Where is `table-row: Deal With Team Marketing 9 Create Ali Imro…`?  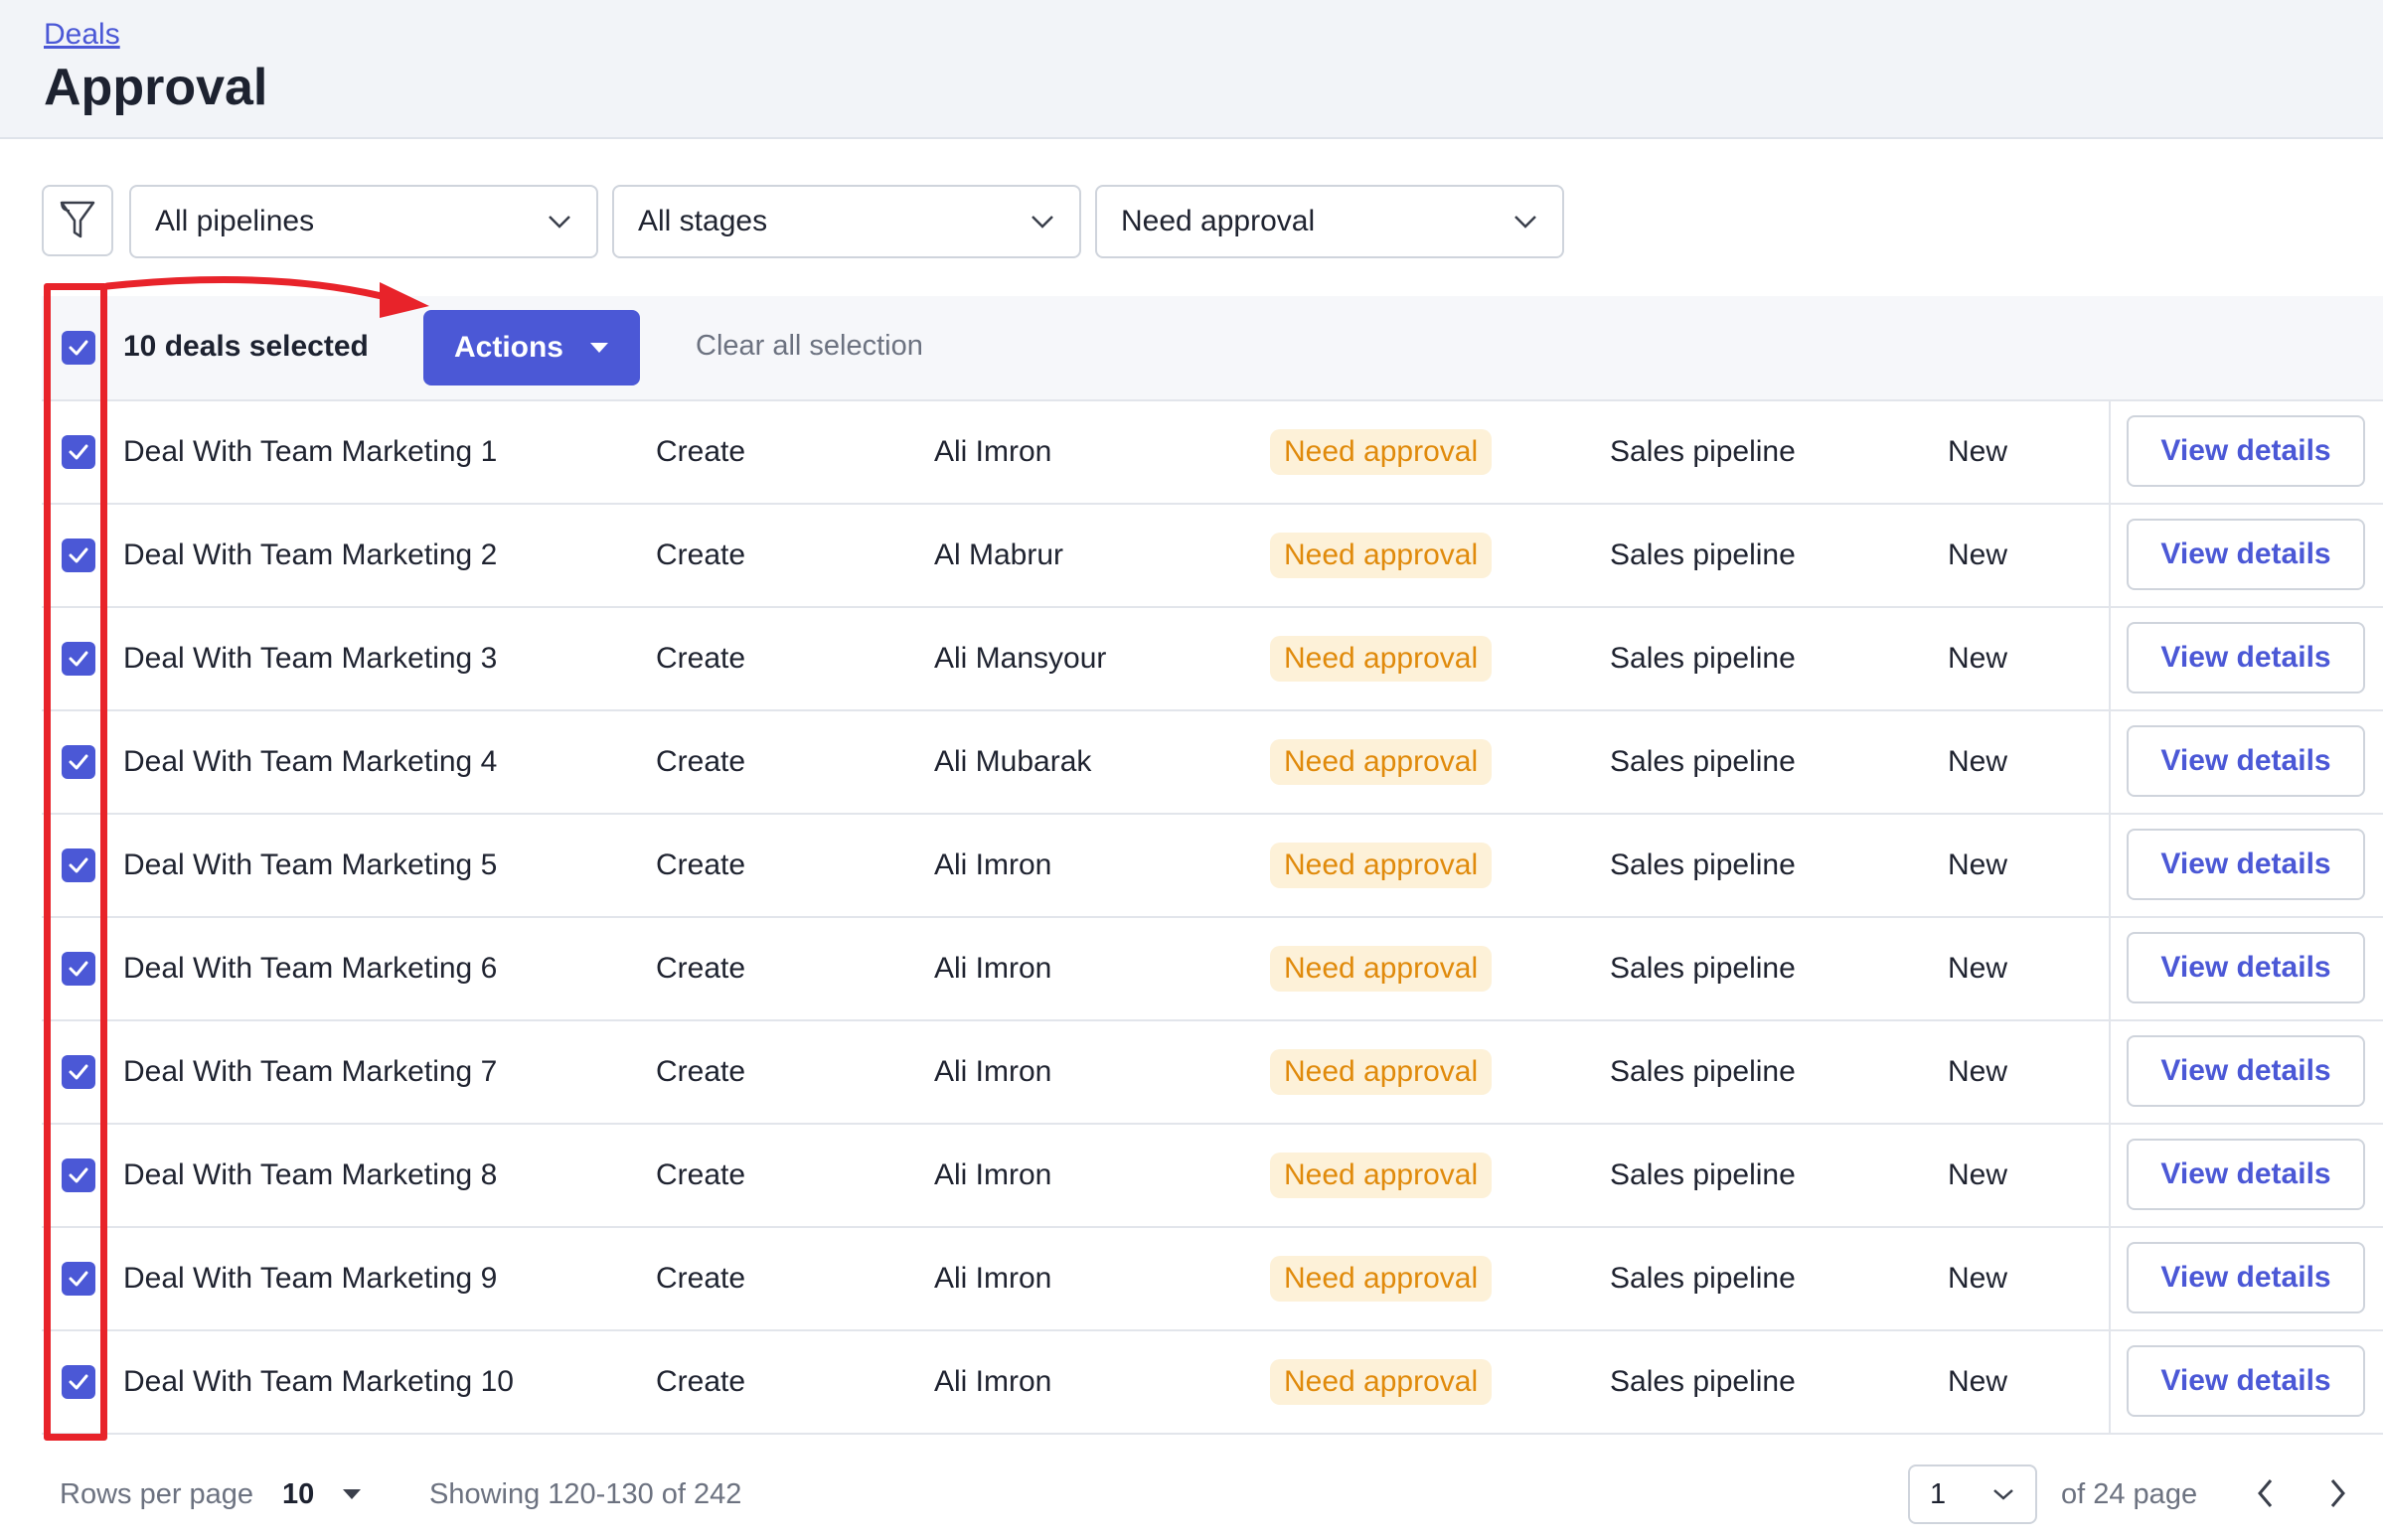 table-row: Deal With Team Marketing 9 Create Ali Imro… is located at coordinates (1212, 1280).